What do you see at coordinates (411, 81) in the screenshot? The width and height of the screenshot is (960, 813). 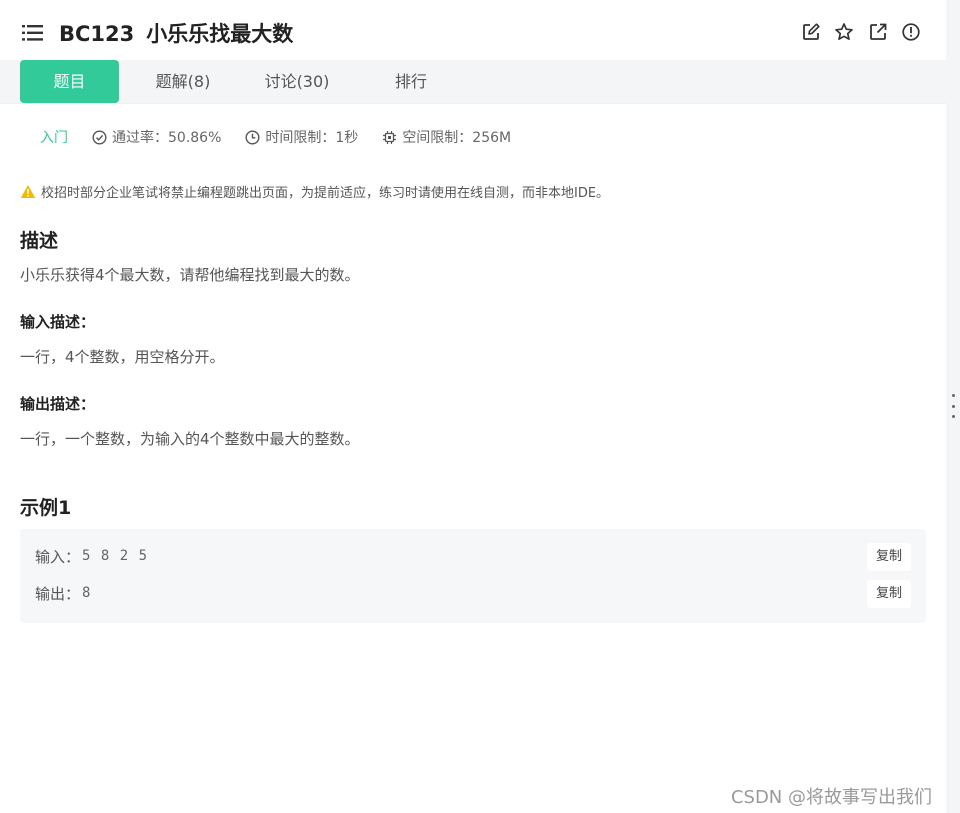 I see `tab-ranking: 排行` at bounding box center [411, 81].